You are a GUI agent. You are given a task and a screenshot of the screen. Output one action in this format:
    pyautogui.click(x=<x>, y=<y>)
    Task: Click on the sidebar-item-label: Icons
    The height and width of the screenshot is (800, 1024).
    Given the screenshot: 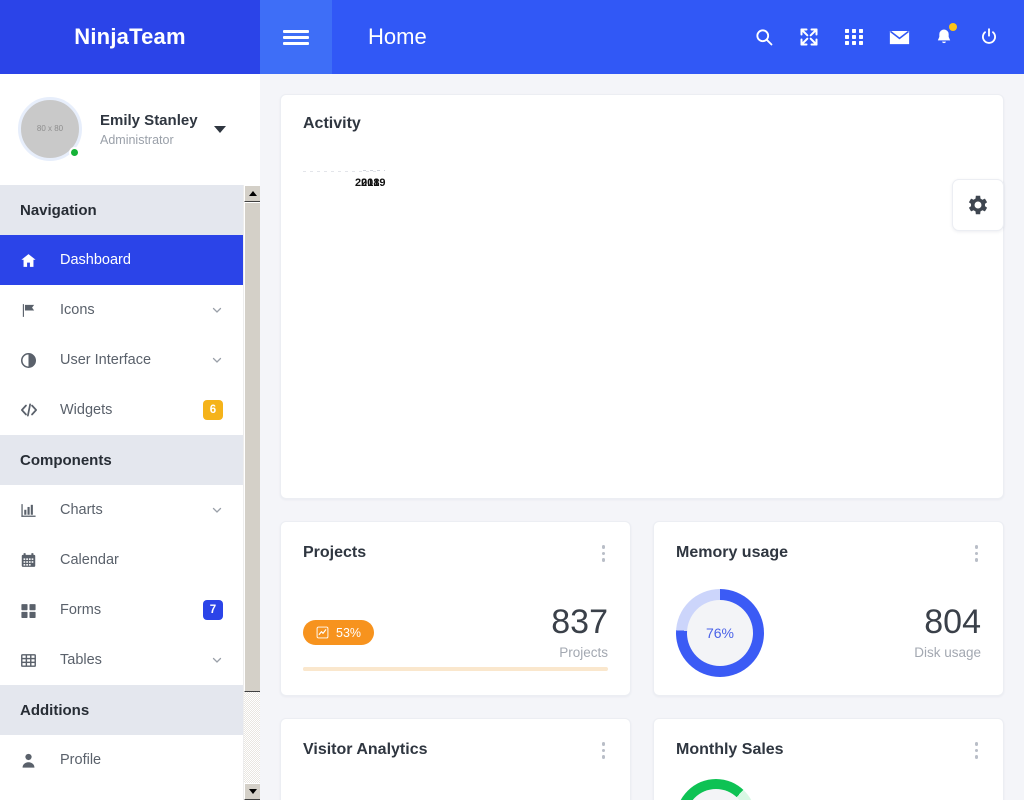 What is the action you would take?
    pyautogui.click(x=77, y=310)
    